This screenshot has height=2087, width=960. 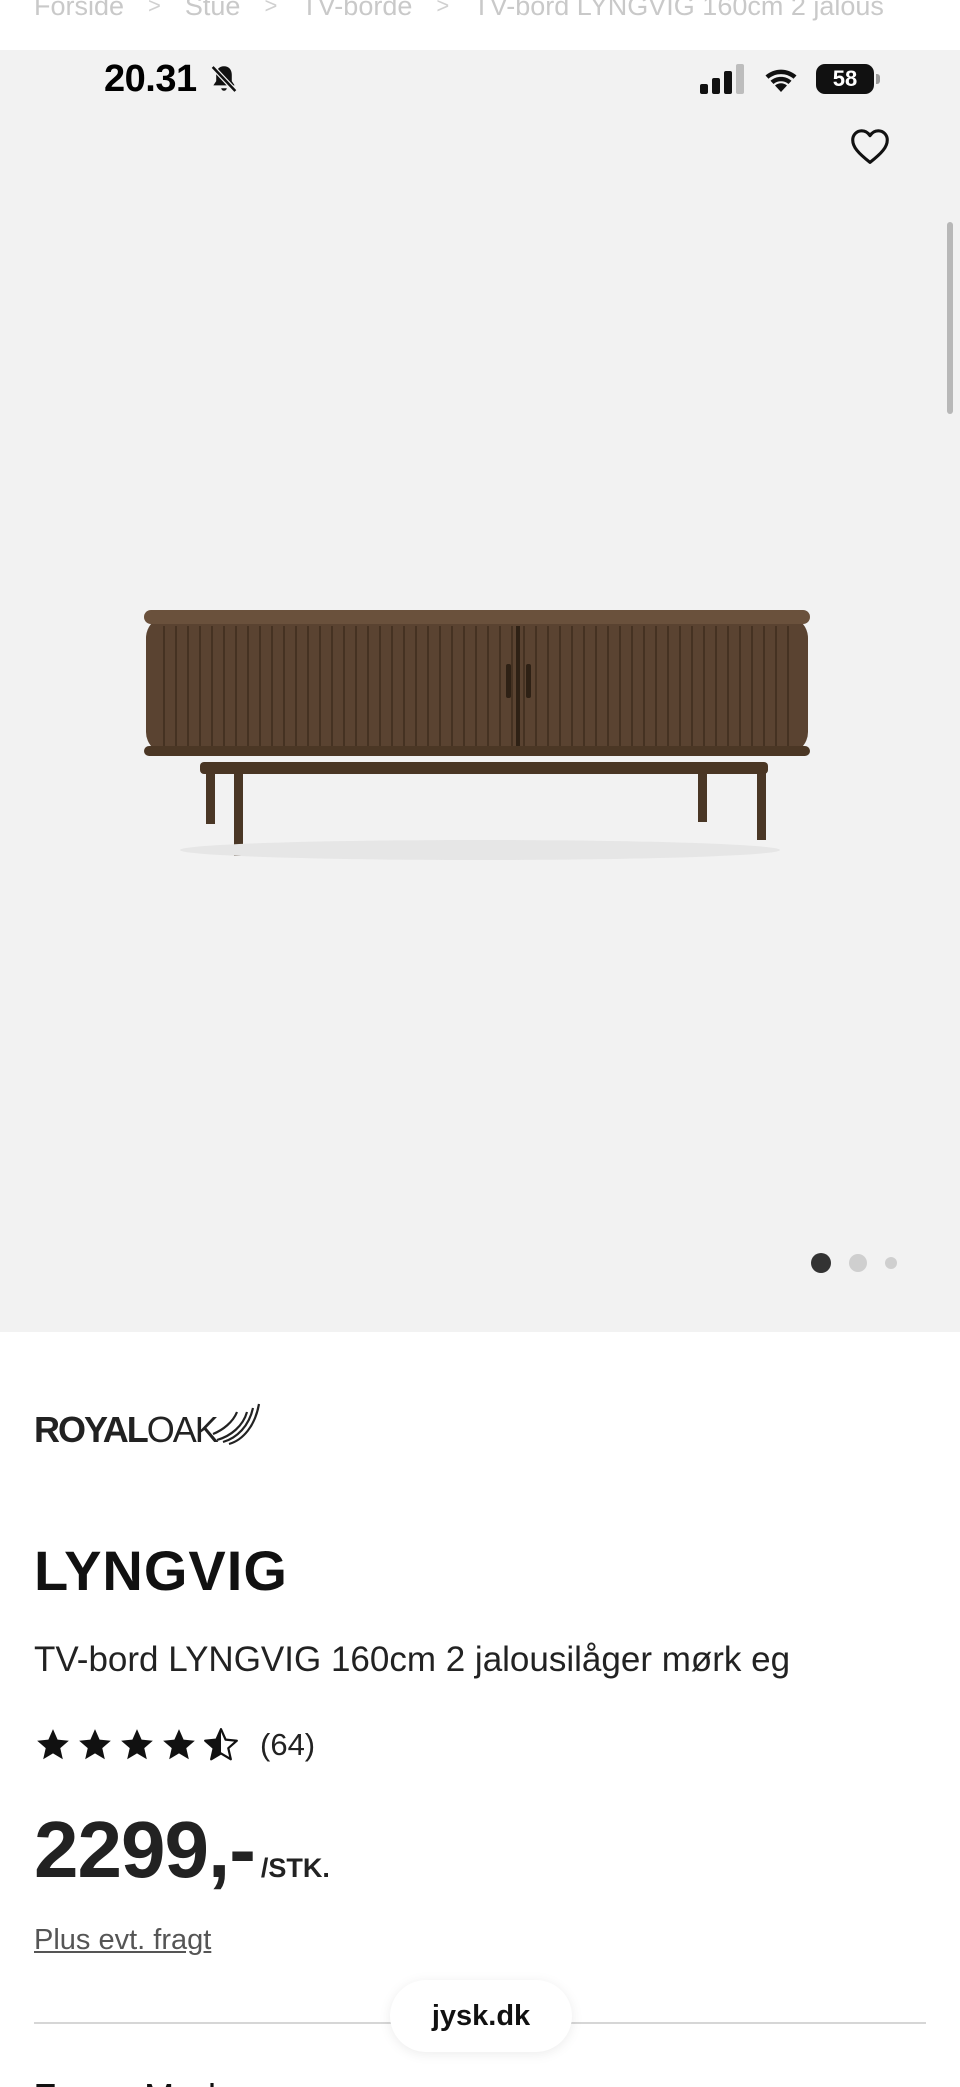 What do you see at coordinates (161, 1570) in the screenshot?
I see `product-name: LYNGVIG` at bounding box center [161, 1570].